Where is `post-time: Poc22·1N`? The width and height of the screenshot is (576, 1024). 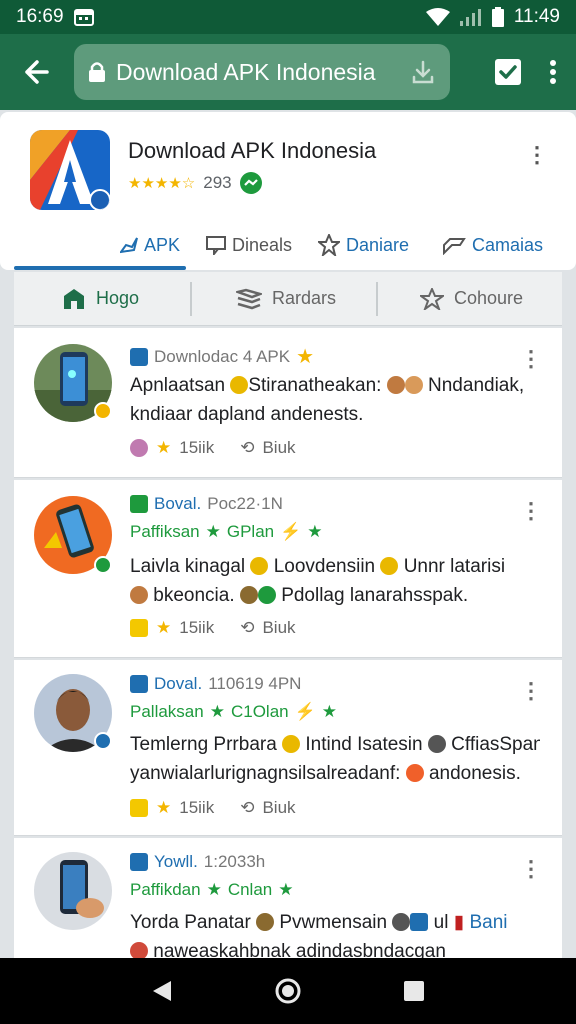 post-time: Poc22·1N is located at coordinates (245, 503).